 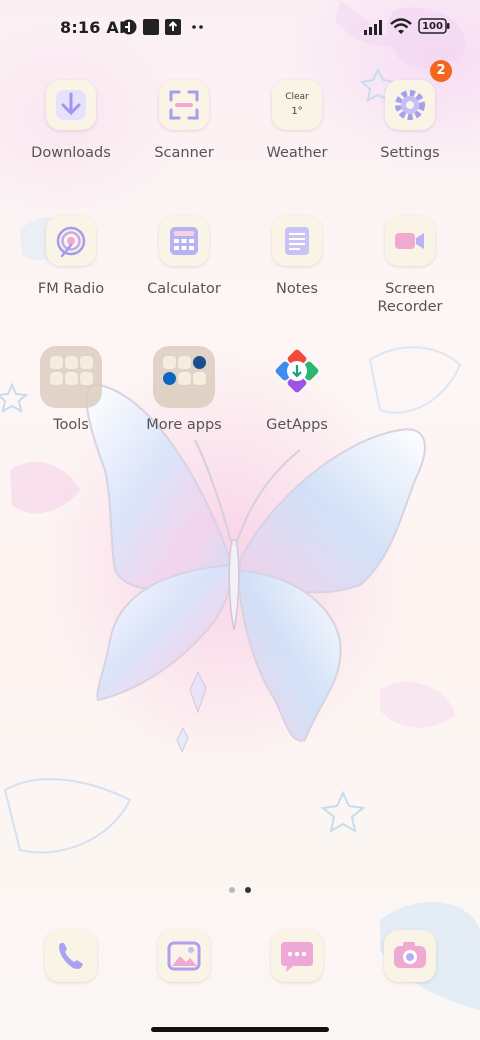 I want to click on app-label: FM Radio, so click(x=71, y=289).